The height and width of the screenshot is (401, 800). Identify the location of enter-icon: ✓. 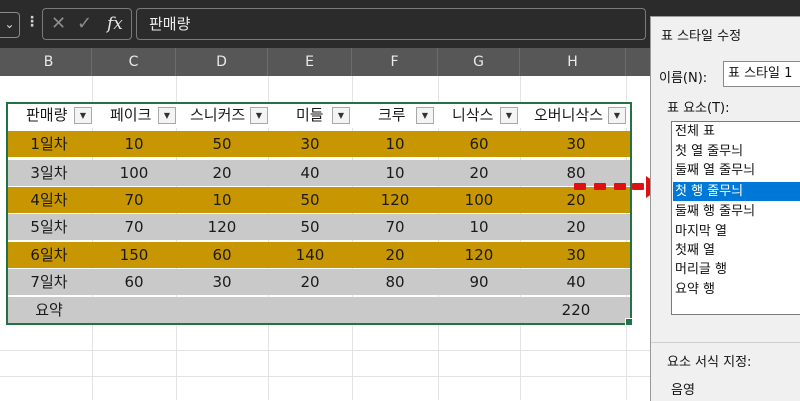
(84, 23).